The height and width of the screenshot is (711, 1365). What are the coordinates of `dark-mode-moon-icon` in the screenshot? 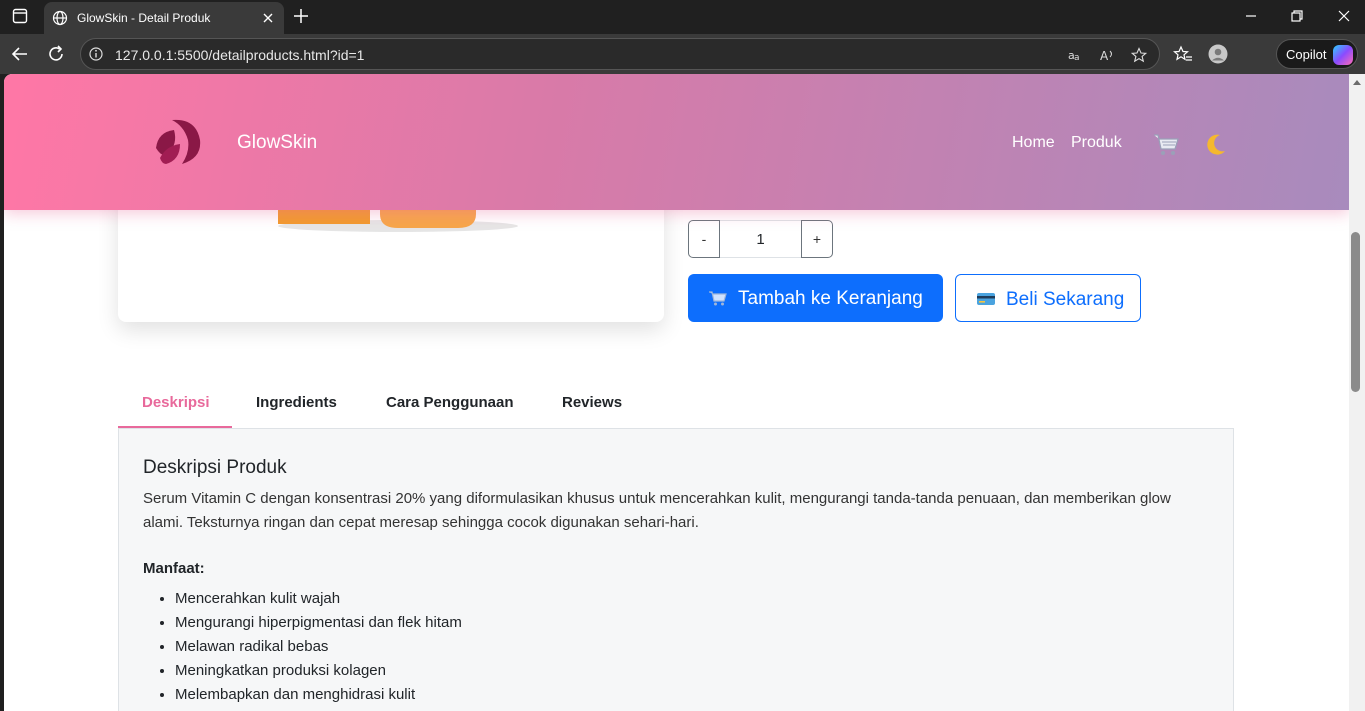 It's located at (1215, 145).